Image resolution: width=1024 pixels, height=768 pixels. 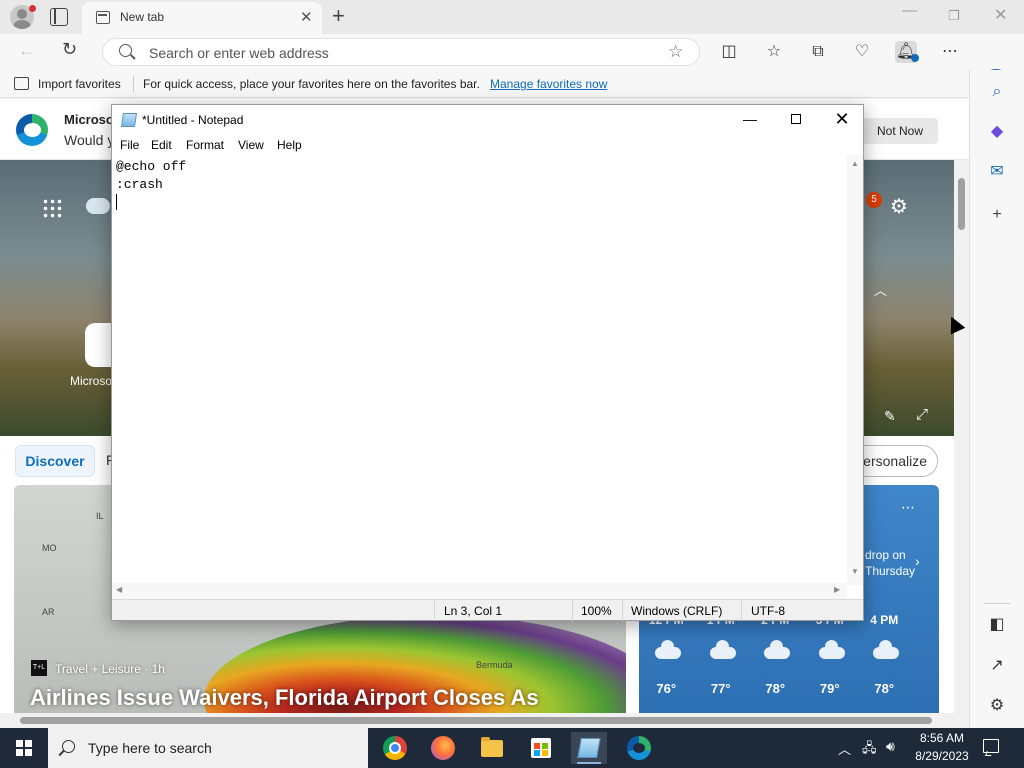 What do you see at coordinates (884, 663) in the screenshot?
I see `forecast-hour: 4 PM 78°` at bounding box center [884, 663].